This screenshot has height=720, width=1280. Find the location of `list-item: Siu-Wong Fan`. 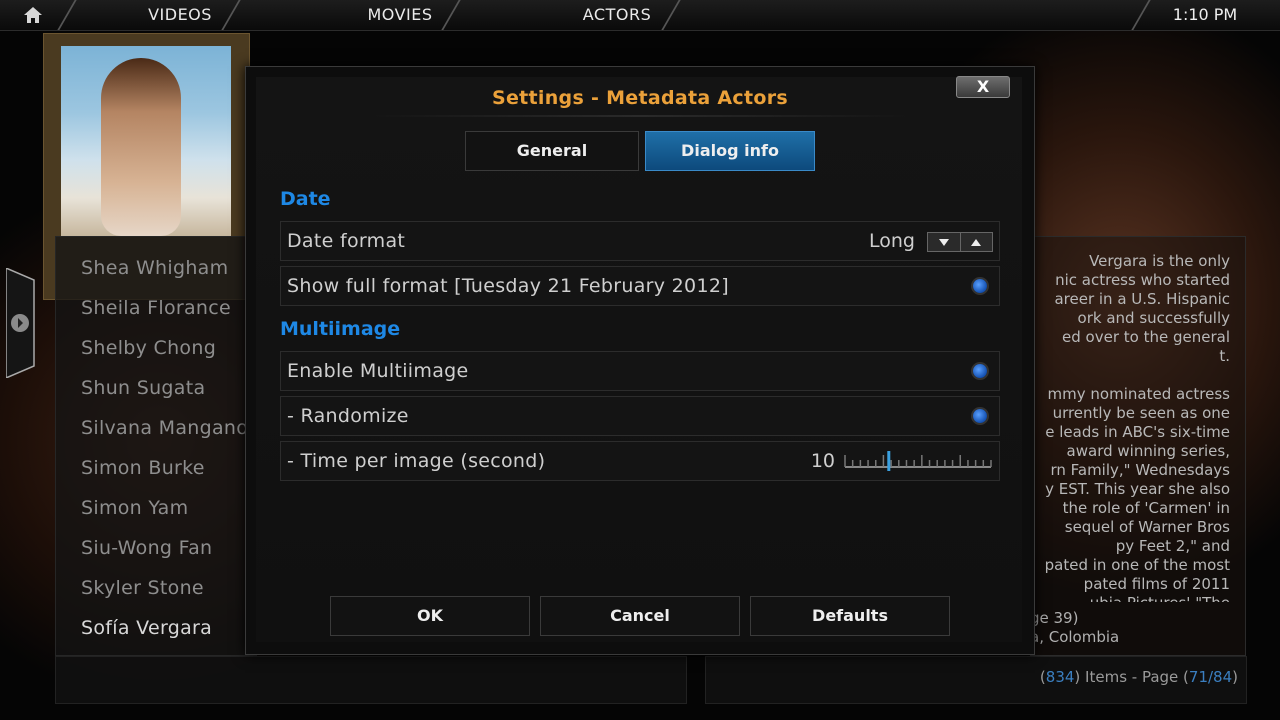

list-item: Siu-Wong Fan is located at coordinates (146, 548).